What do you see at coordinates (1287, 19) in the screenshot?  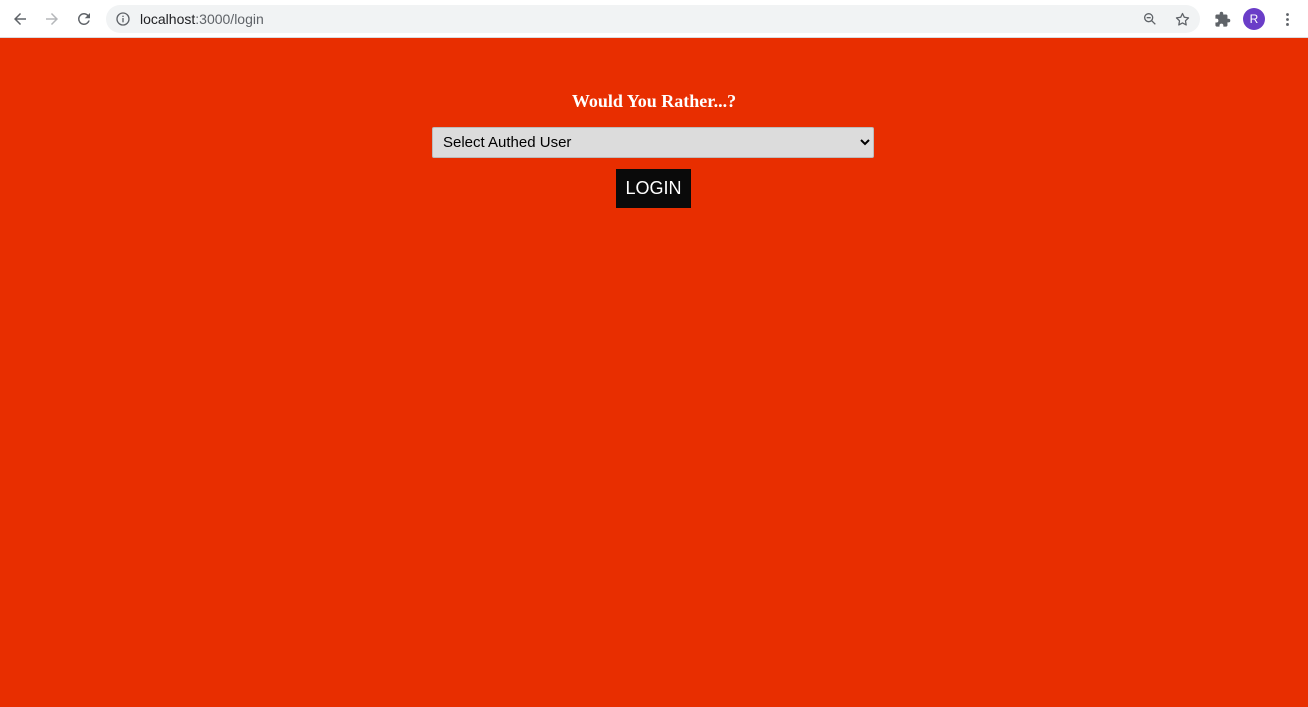 I see `kebab-menu-icon` at bounding box center [1287, 19].